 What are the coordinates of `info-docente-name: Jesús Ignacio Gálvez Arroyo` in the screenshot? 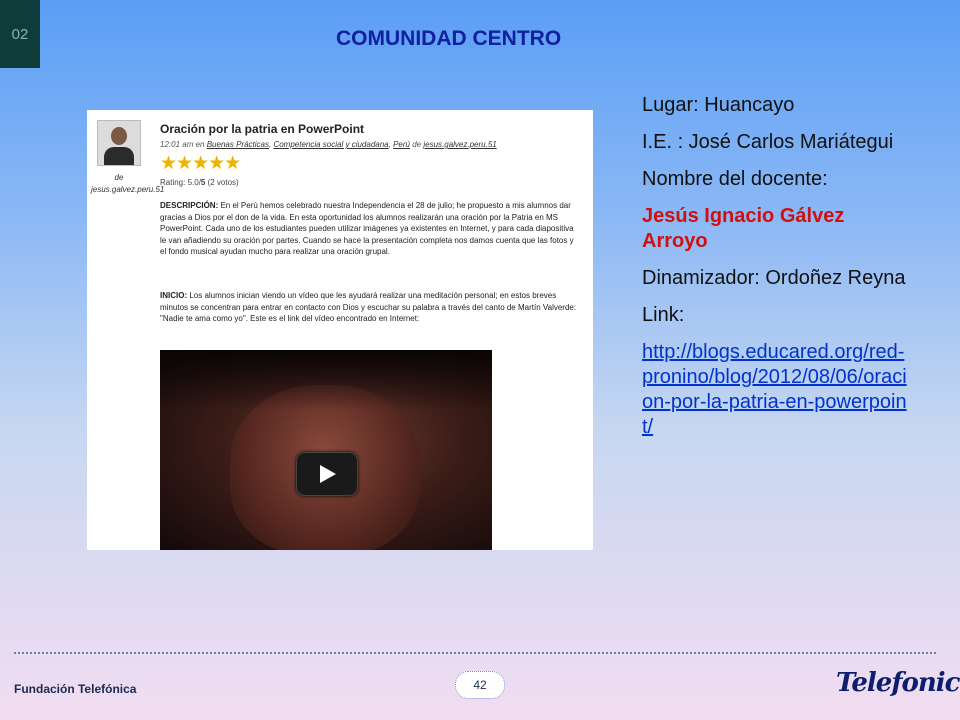 It's located at (743, 228).